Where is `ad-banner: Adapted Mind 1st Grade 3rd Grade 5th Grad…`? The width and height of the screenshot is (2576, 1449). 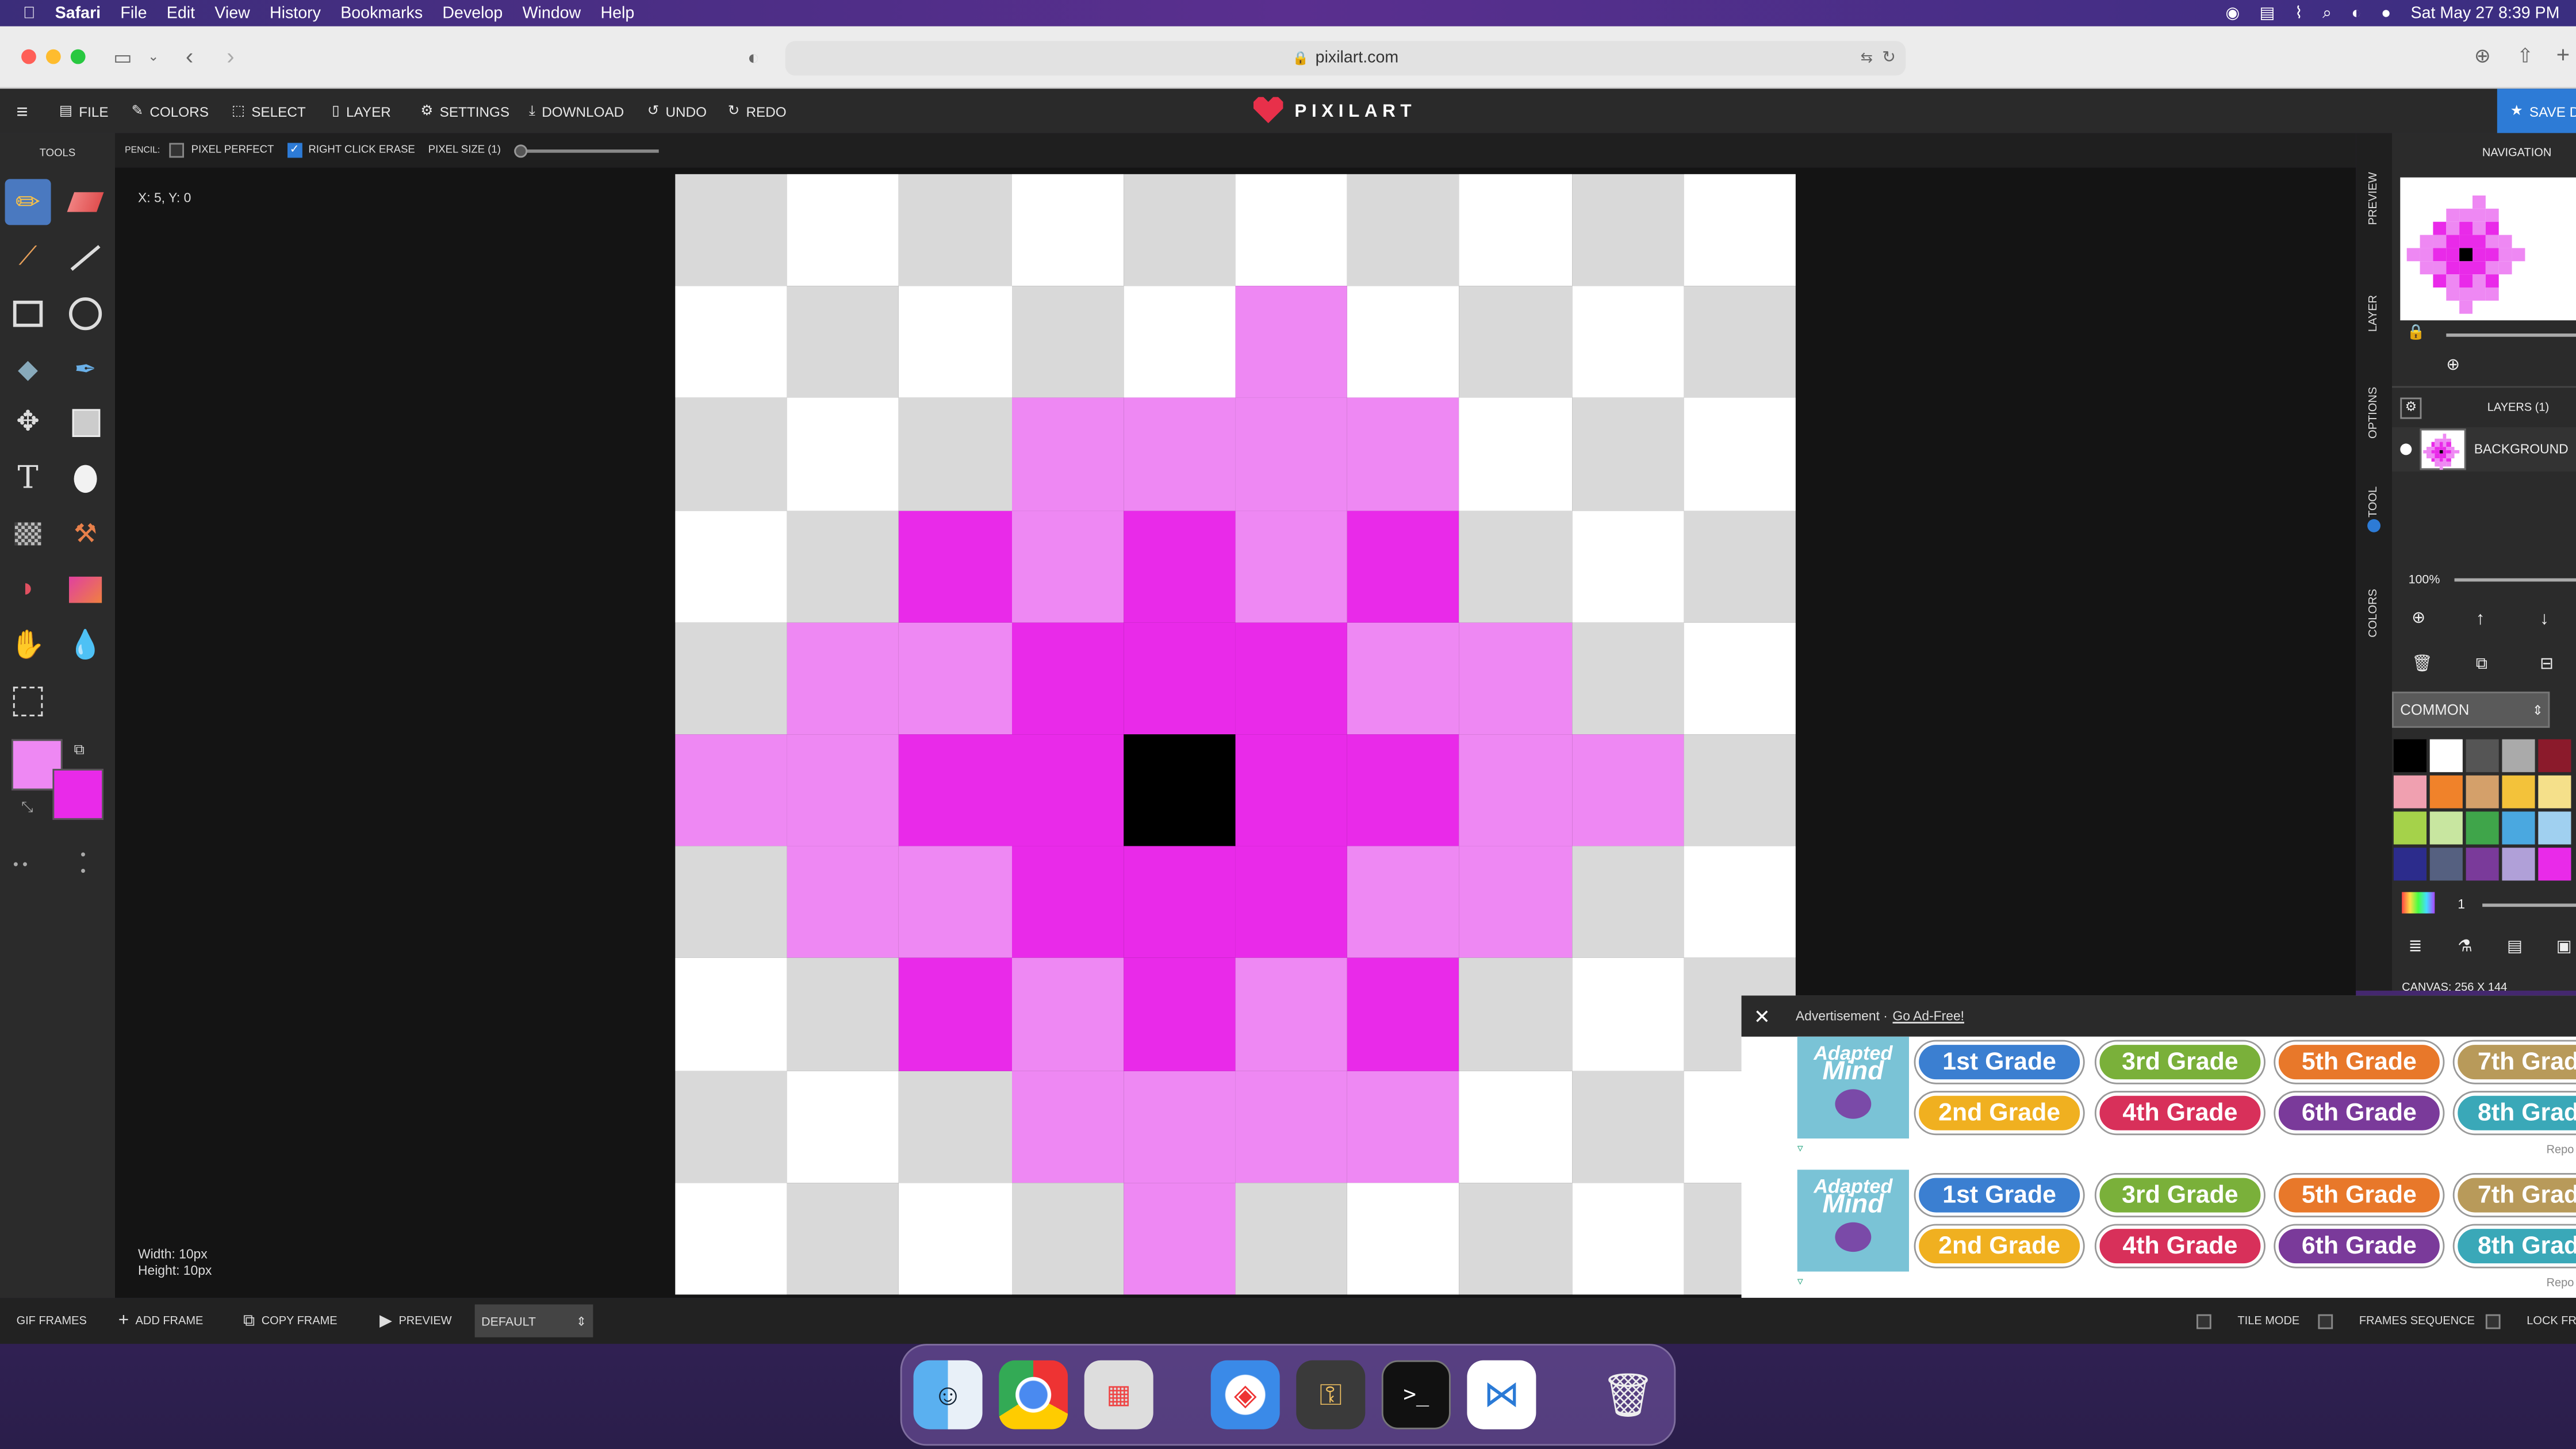
ad-banner: Adapted Mind 1st Grade 3rd Grade 5th Grad… is located at coordinates (2186, 1096).